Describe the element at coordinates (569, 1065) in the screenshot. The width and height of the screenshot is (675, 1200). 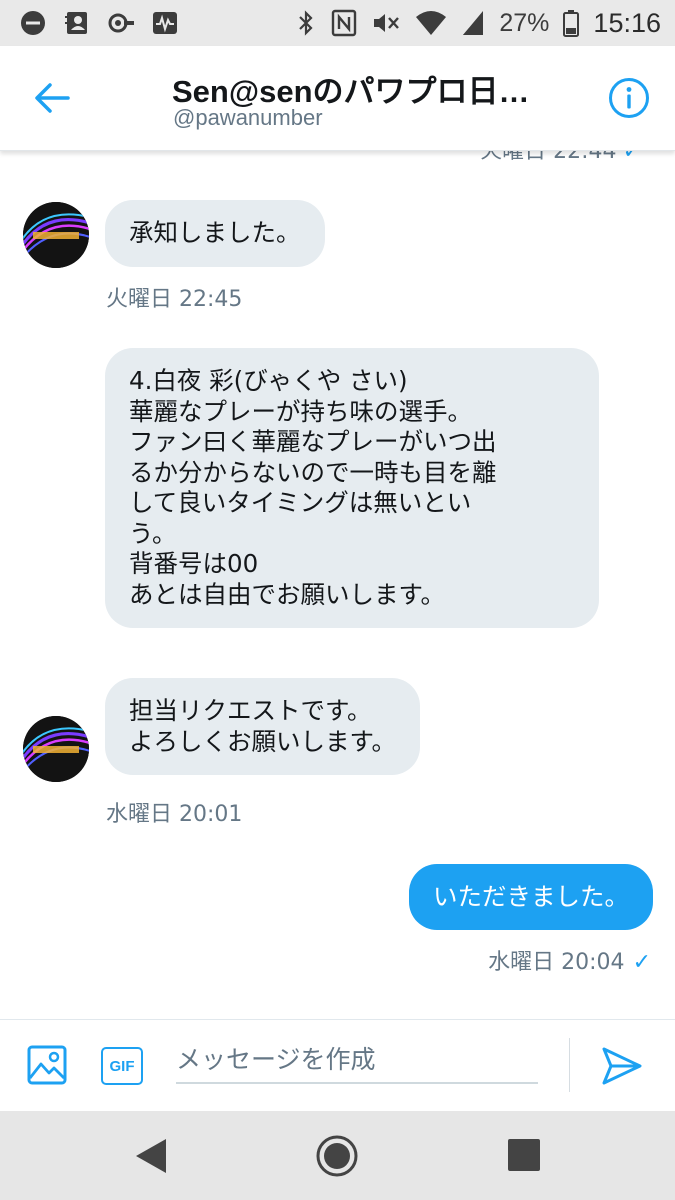
I see `compose-divider` at that location.